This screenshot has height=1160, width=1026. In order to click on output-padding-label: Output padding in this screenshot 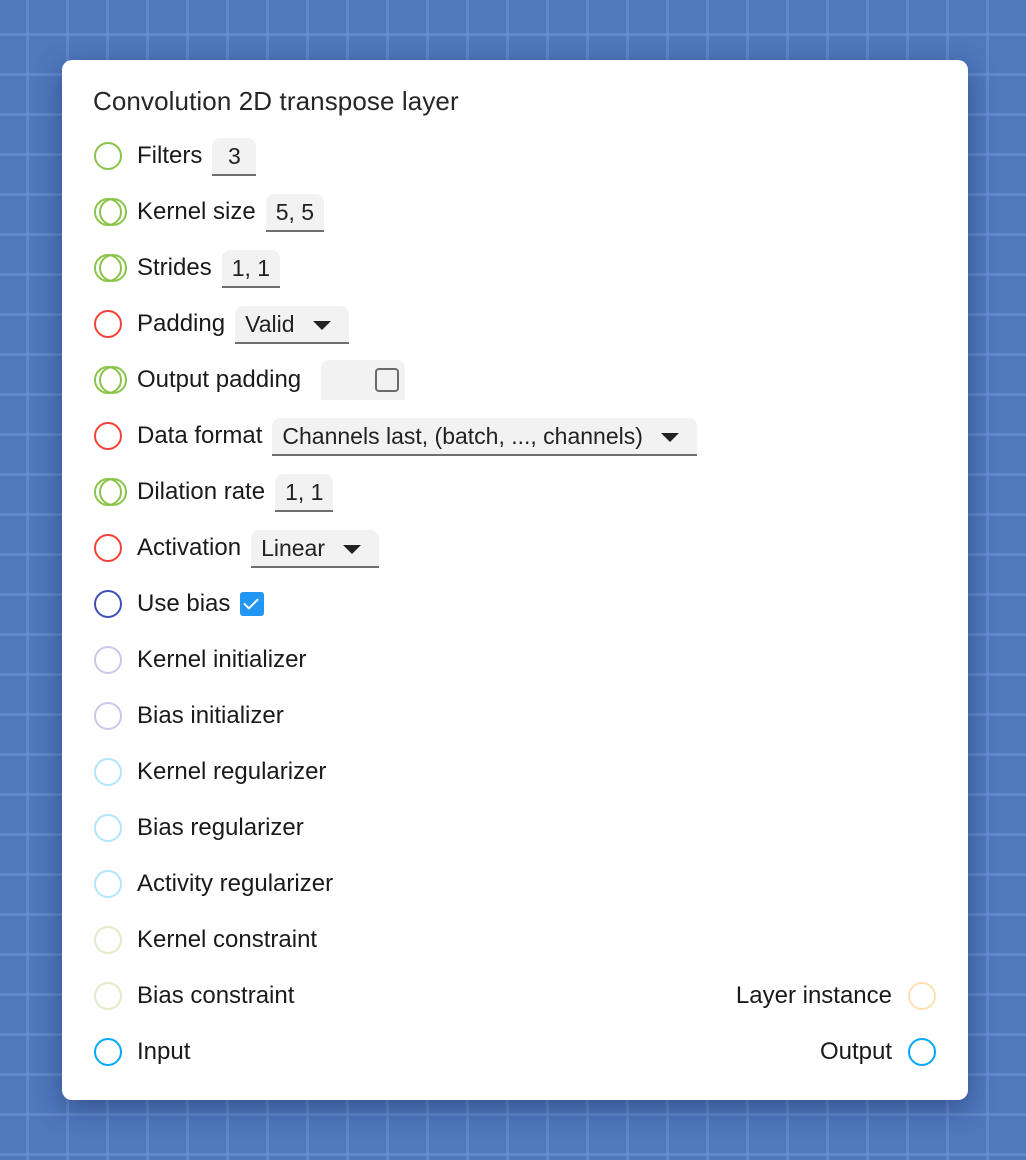, I will do `click(219, 379)`.